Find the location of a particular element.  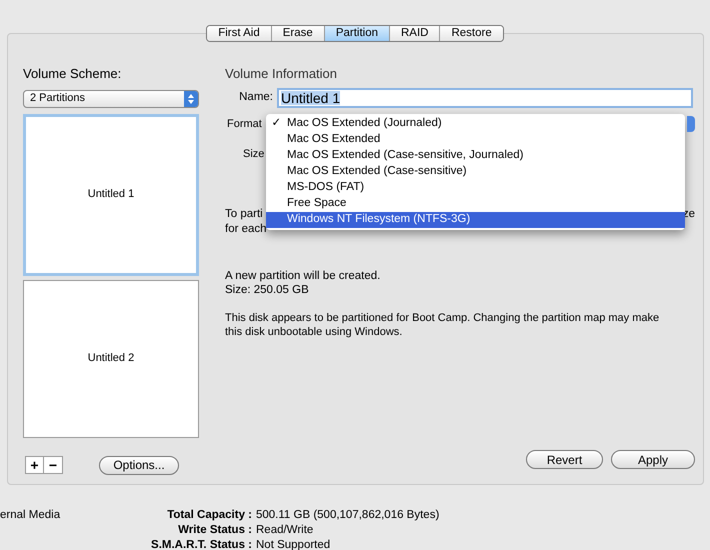

info-value: 500.11 GB (500,107,862,016 Bytes) is located at coordinates (348, 515).